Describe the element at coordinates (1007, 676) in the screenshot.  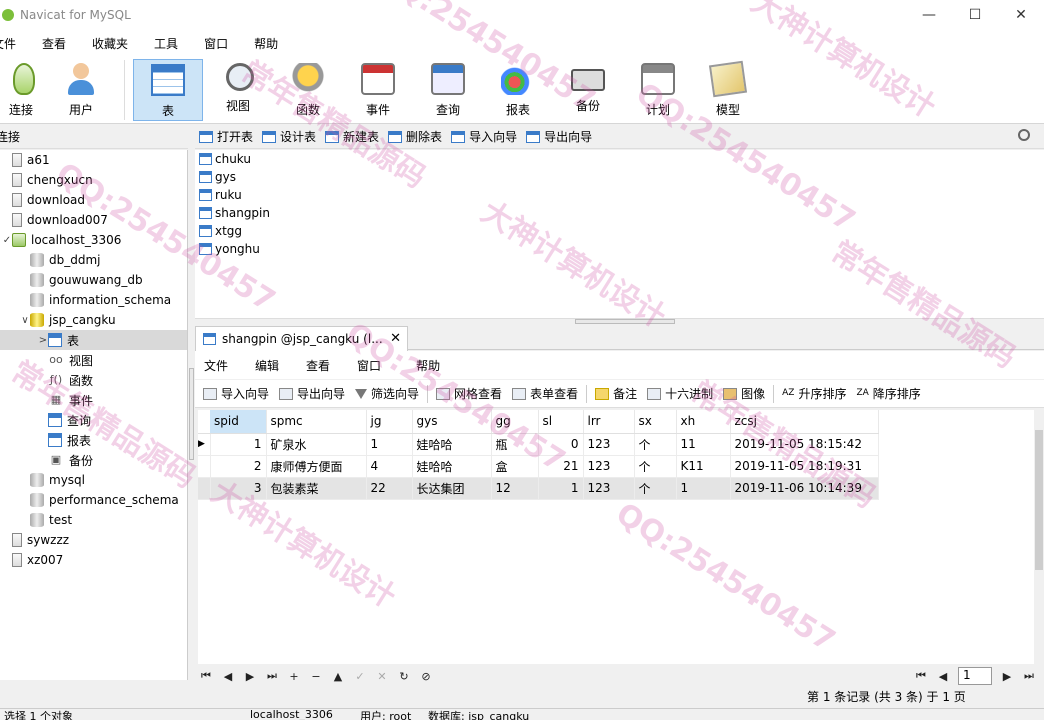
I see `next-page-icon: ▶` at that location.